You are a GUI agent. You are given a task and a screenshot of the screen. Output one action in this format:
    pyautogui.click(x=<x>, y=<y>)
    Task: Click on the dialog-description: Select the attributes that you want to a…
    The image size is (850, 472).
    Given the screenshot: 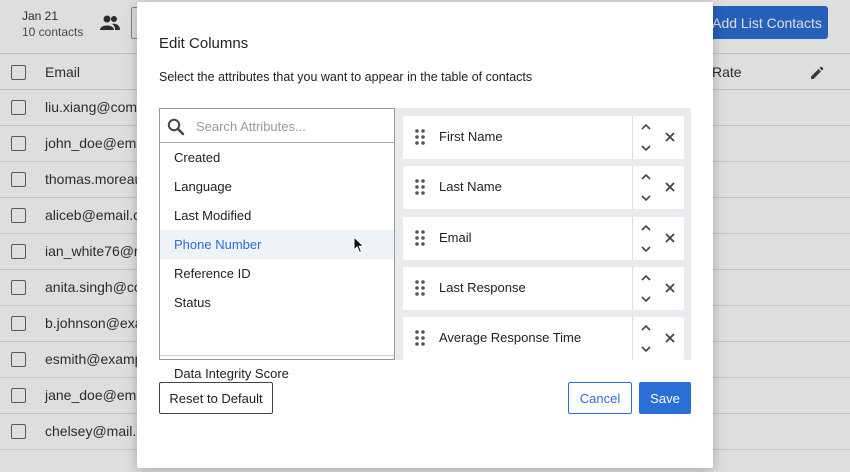 What is the action you would take?
    pyautogui.click(x=346, y=77)
    